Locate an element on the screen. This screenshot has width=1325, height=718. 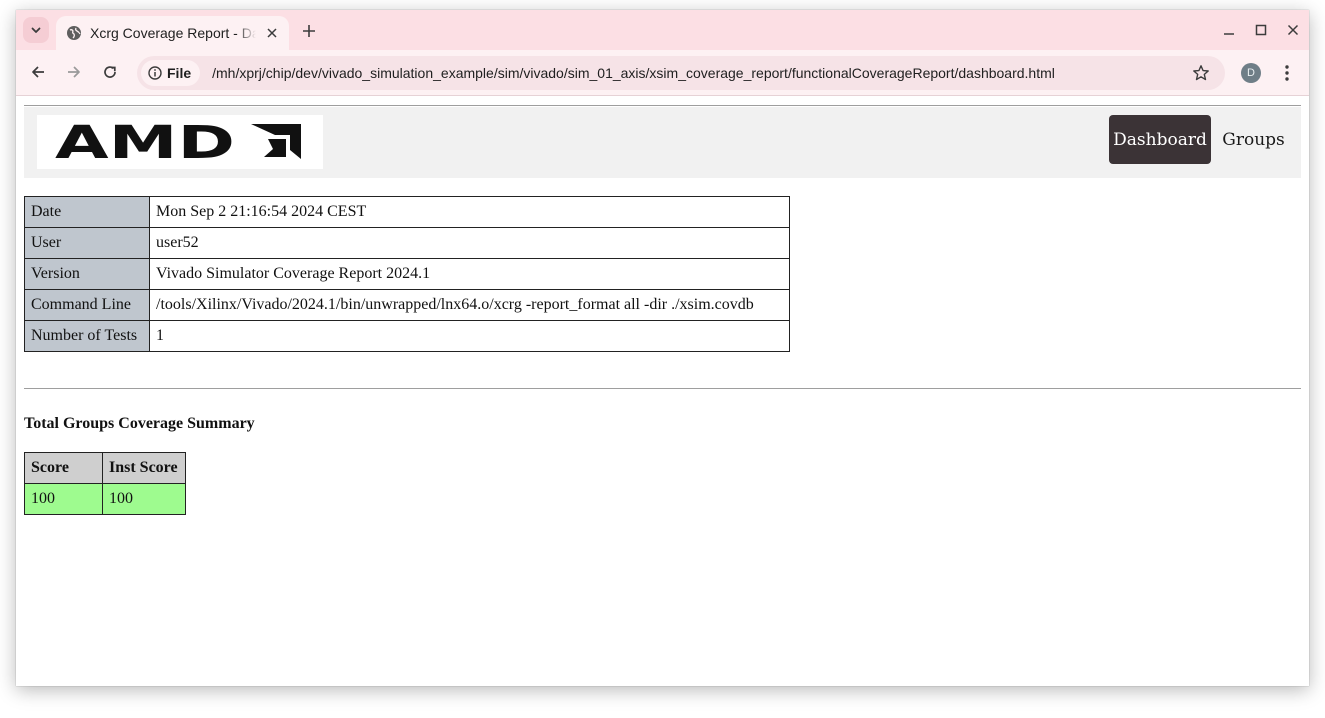
amd-logo: AMD is located at coordinates (180, 142).